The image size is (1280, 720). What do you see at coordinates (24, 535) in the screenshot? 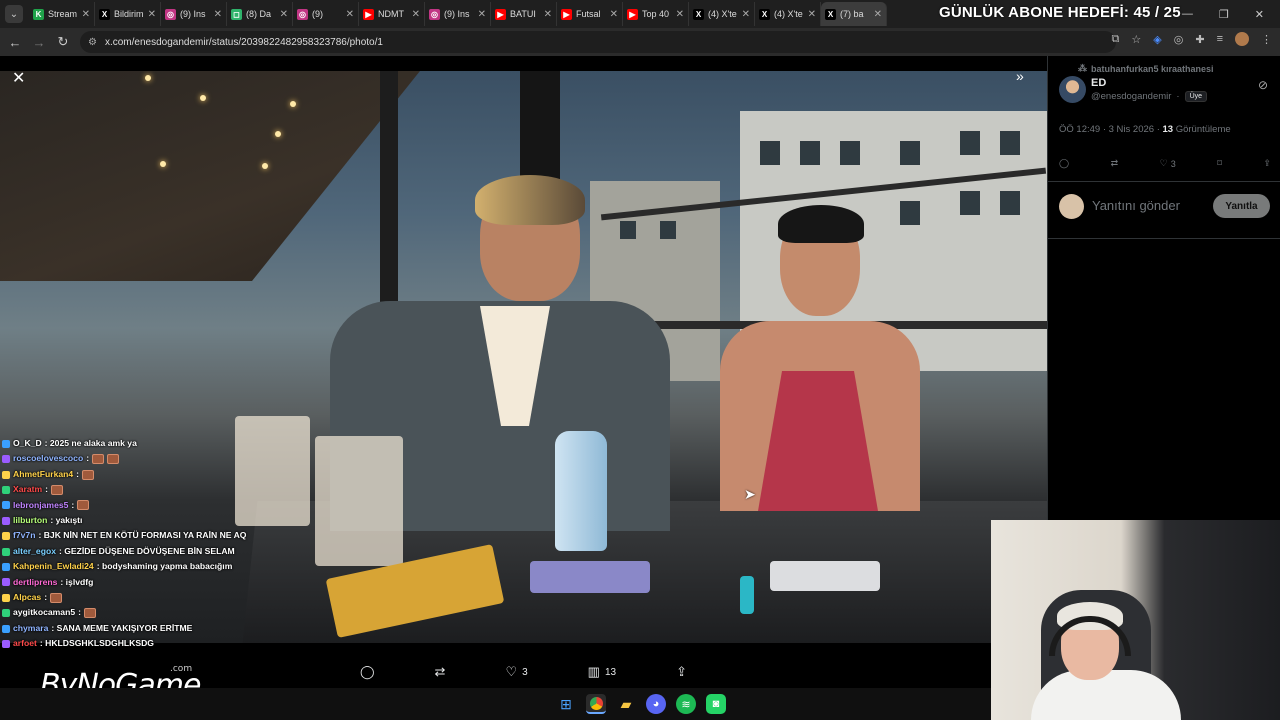
I see `chat-username: f7v7n` at bounding box center [24, 535].